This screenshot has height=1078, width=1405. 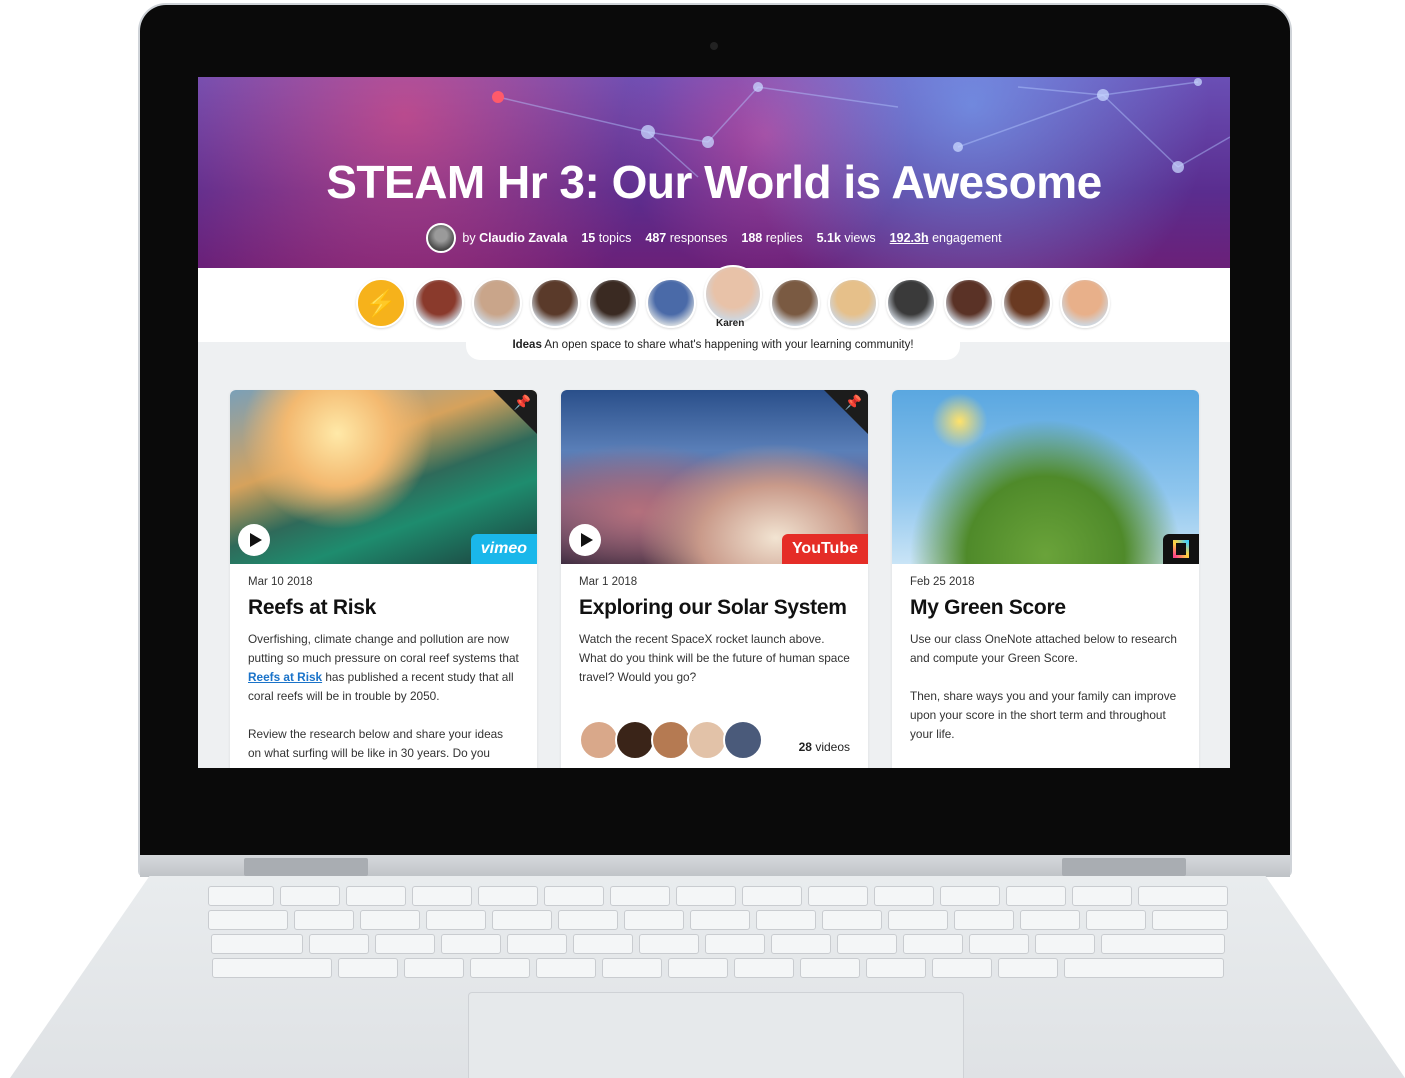 I want to click on stat-replies-label: replies, so click(x=784, y=238).